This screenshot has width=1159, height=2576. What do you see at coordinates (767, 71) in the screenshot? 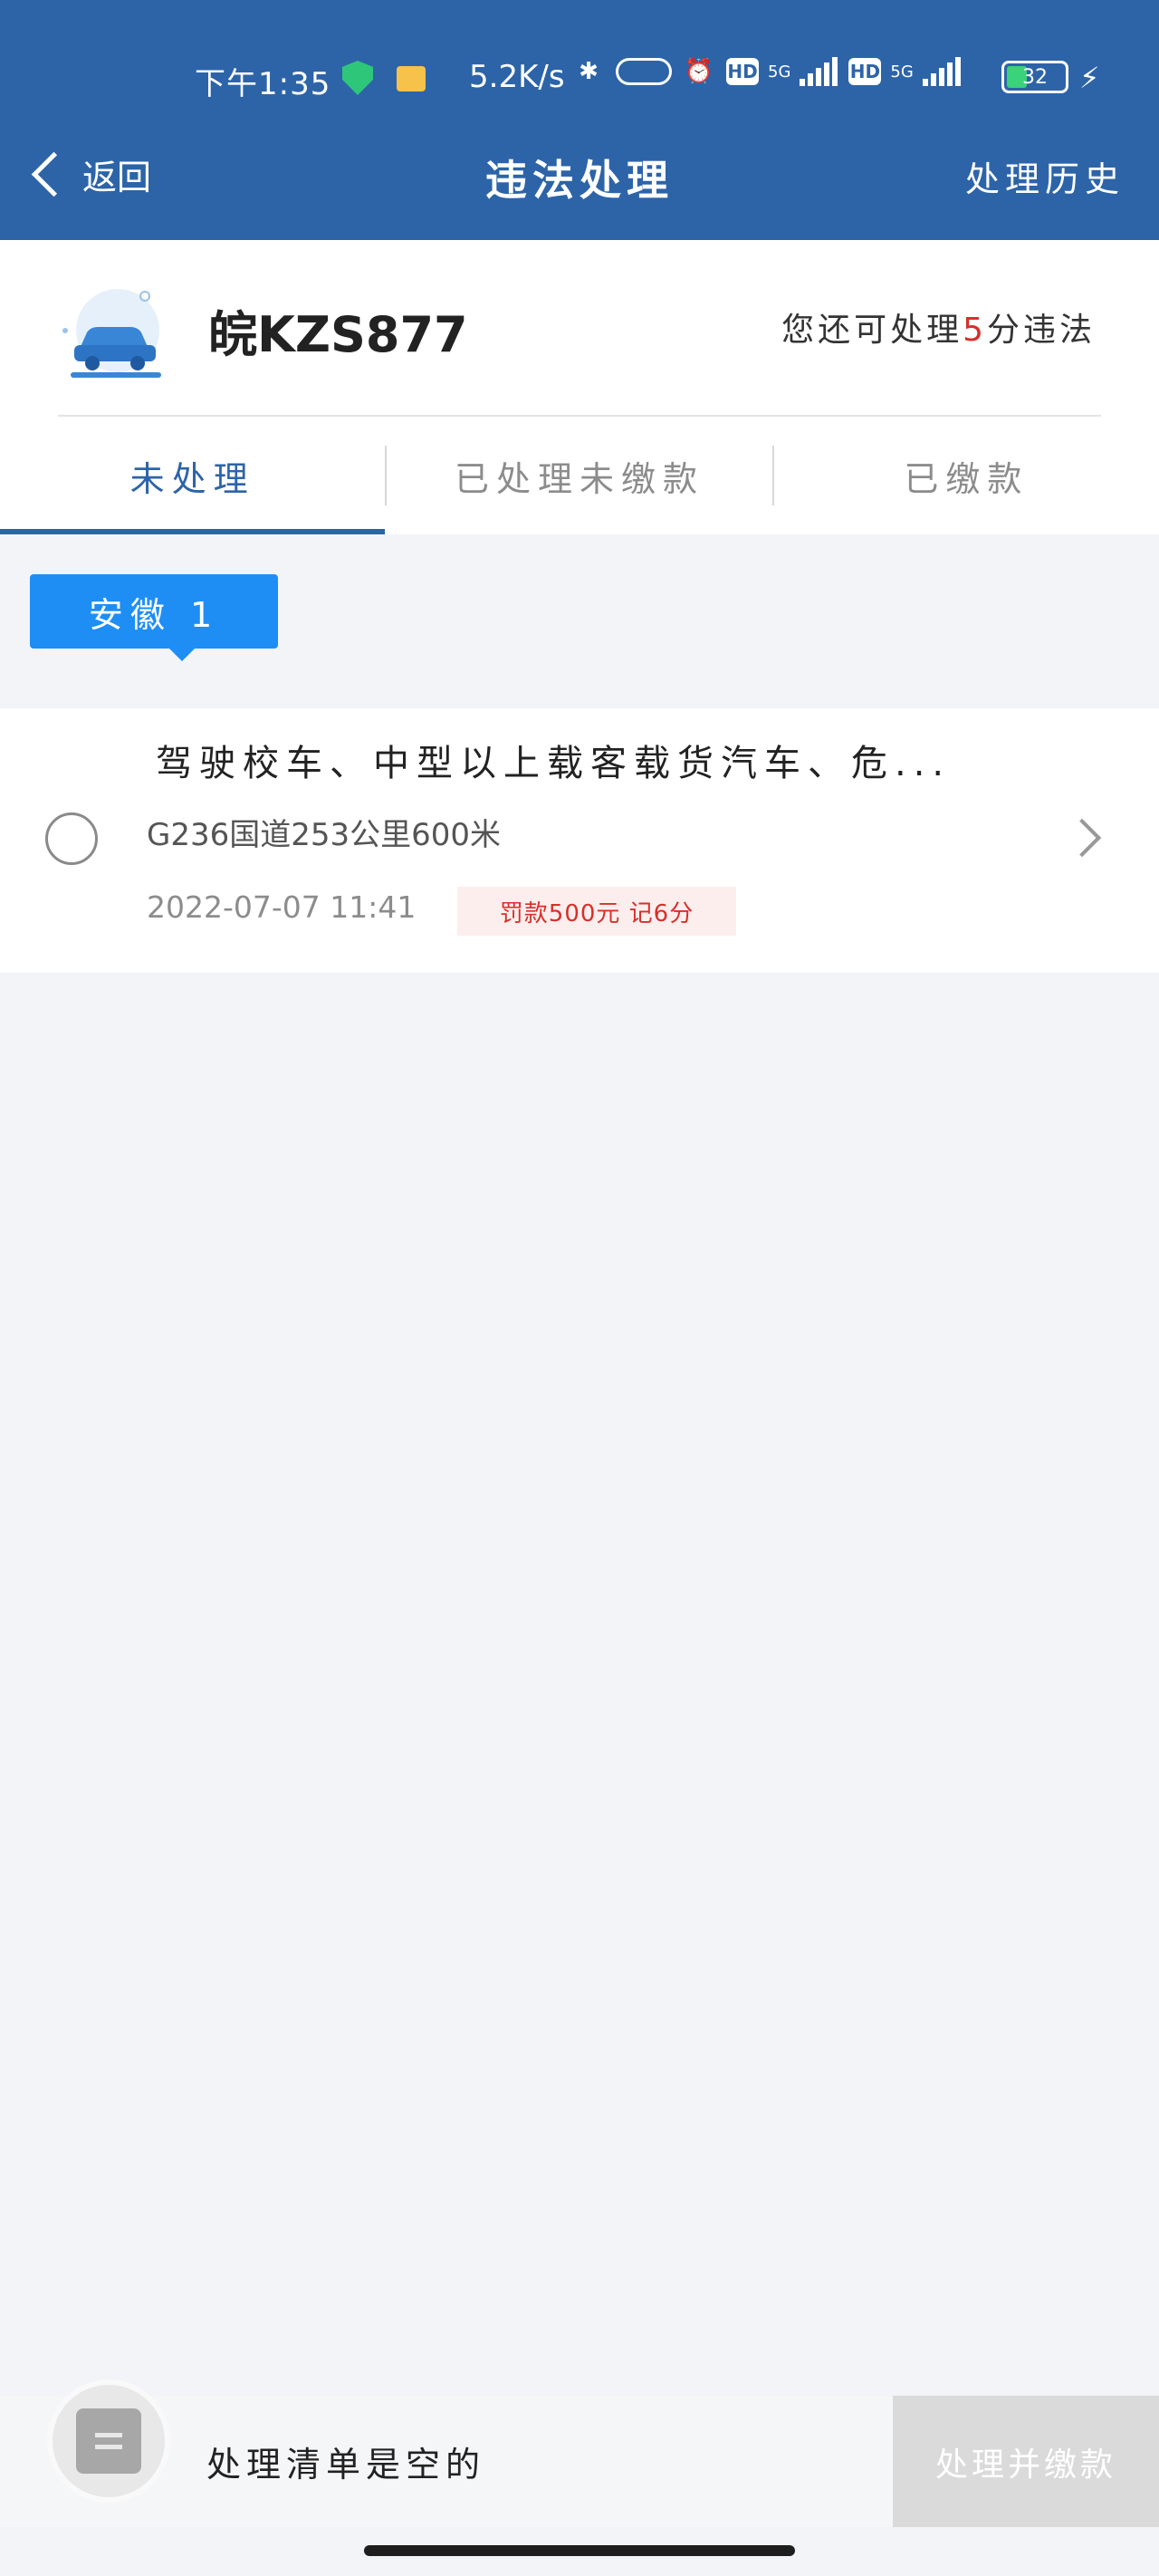
I see `status-icons: ✱ ⏰ HD 5G HD 5G` at bounding box center [767, 71].